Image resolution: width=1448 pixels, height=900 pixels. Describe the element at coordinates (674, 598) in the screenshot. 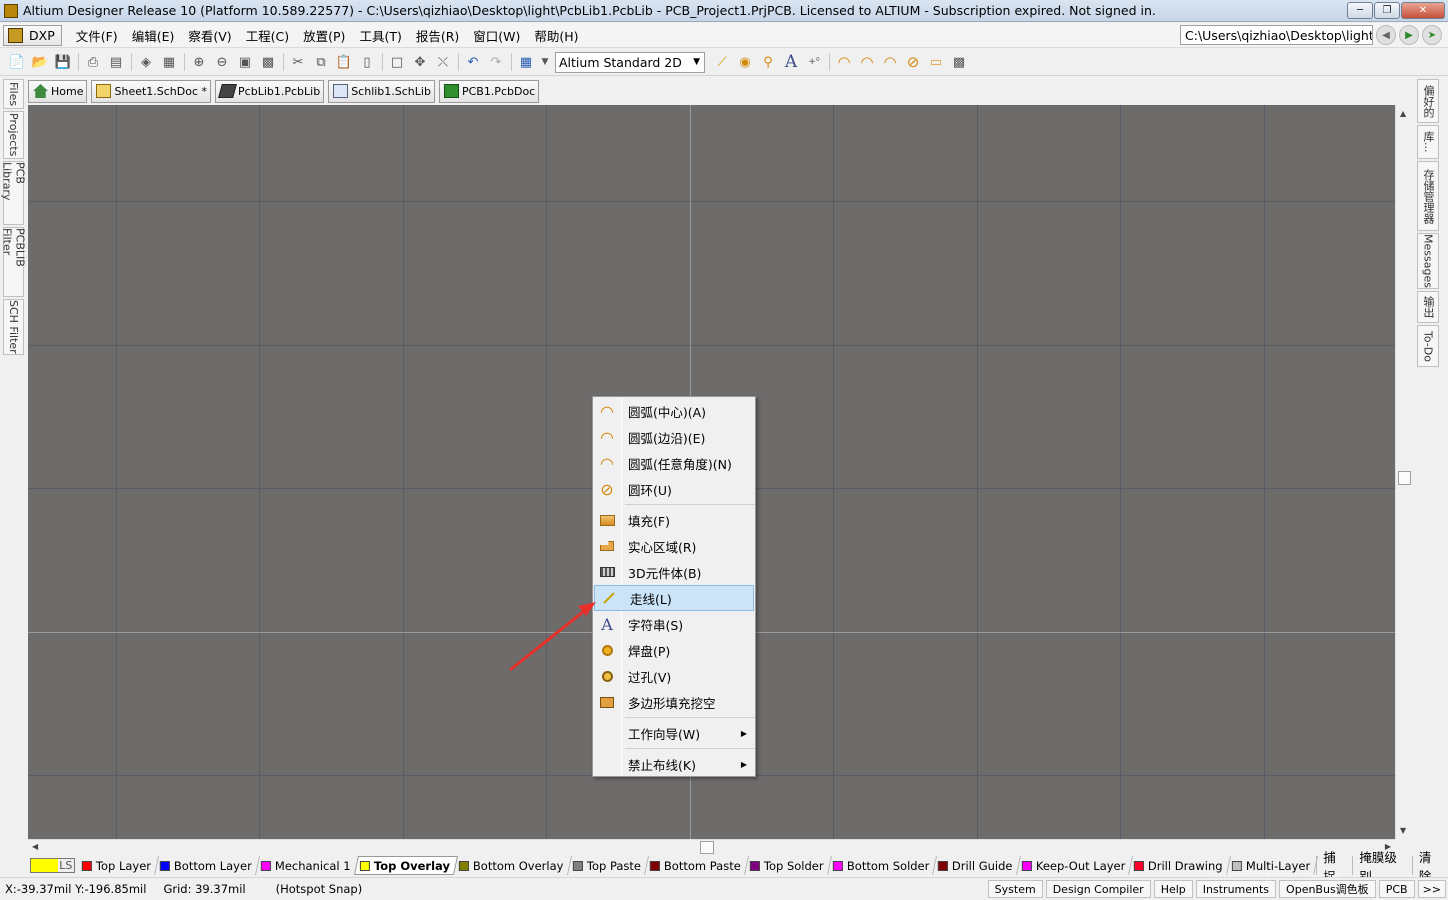

I see `menu-item-track: 走线(L)` at that location.